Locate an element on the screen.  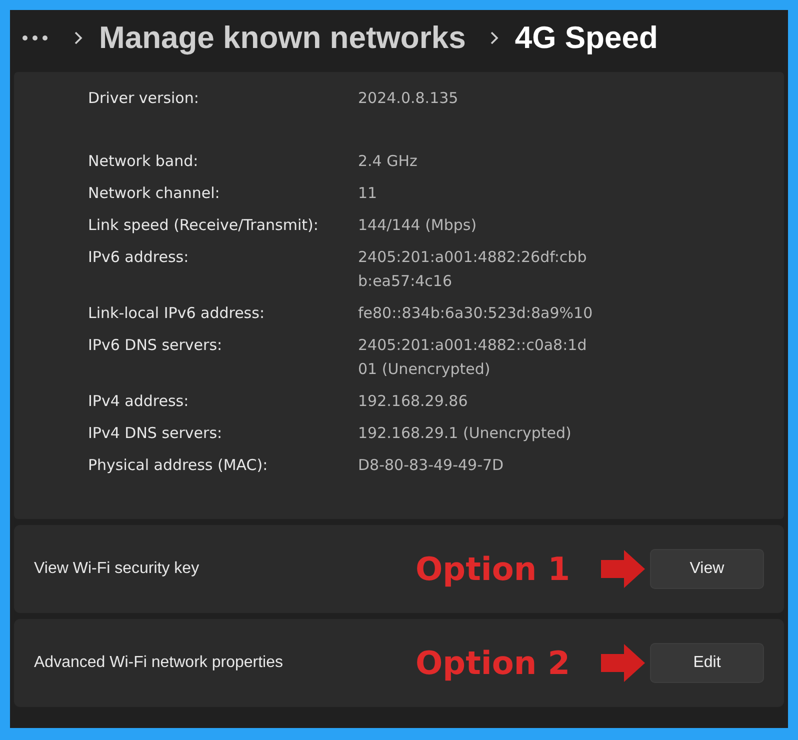
more-icon is located at coordinates (35, 38).